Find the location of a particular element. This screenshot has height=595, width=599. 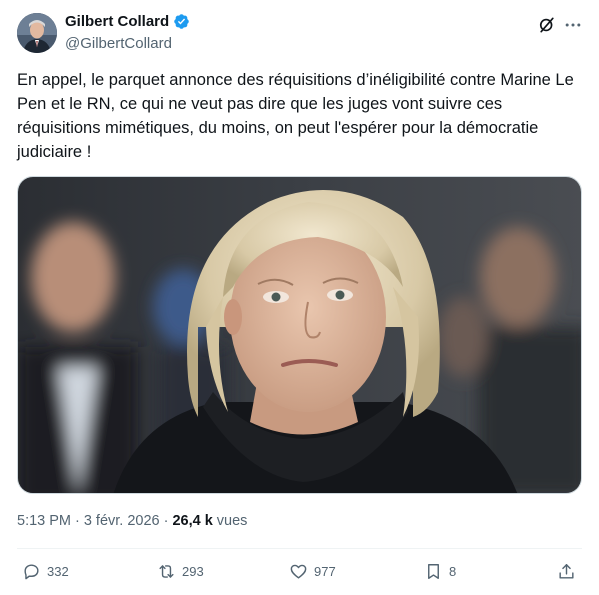

share-icon is located at coordinates (566, 571).